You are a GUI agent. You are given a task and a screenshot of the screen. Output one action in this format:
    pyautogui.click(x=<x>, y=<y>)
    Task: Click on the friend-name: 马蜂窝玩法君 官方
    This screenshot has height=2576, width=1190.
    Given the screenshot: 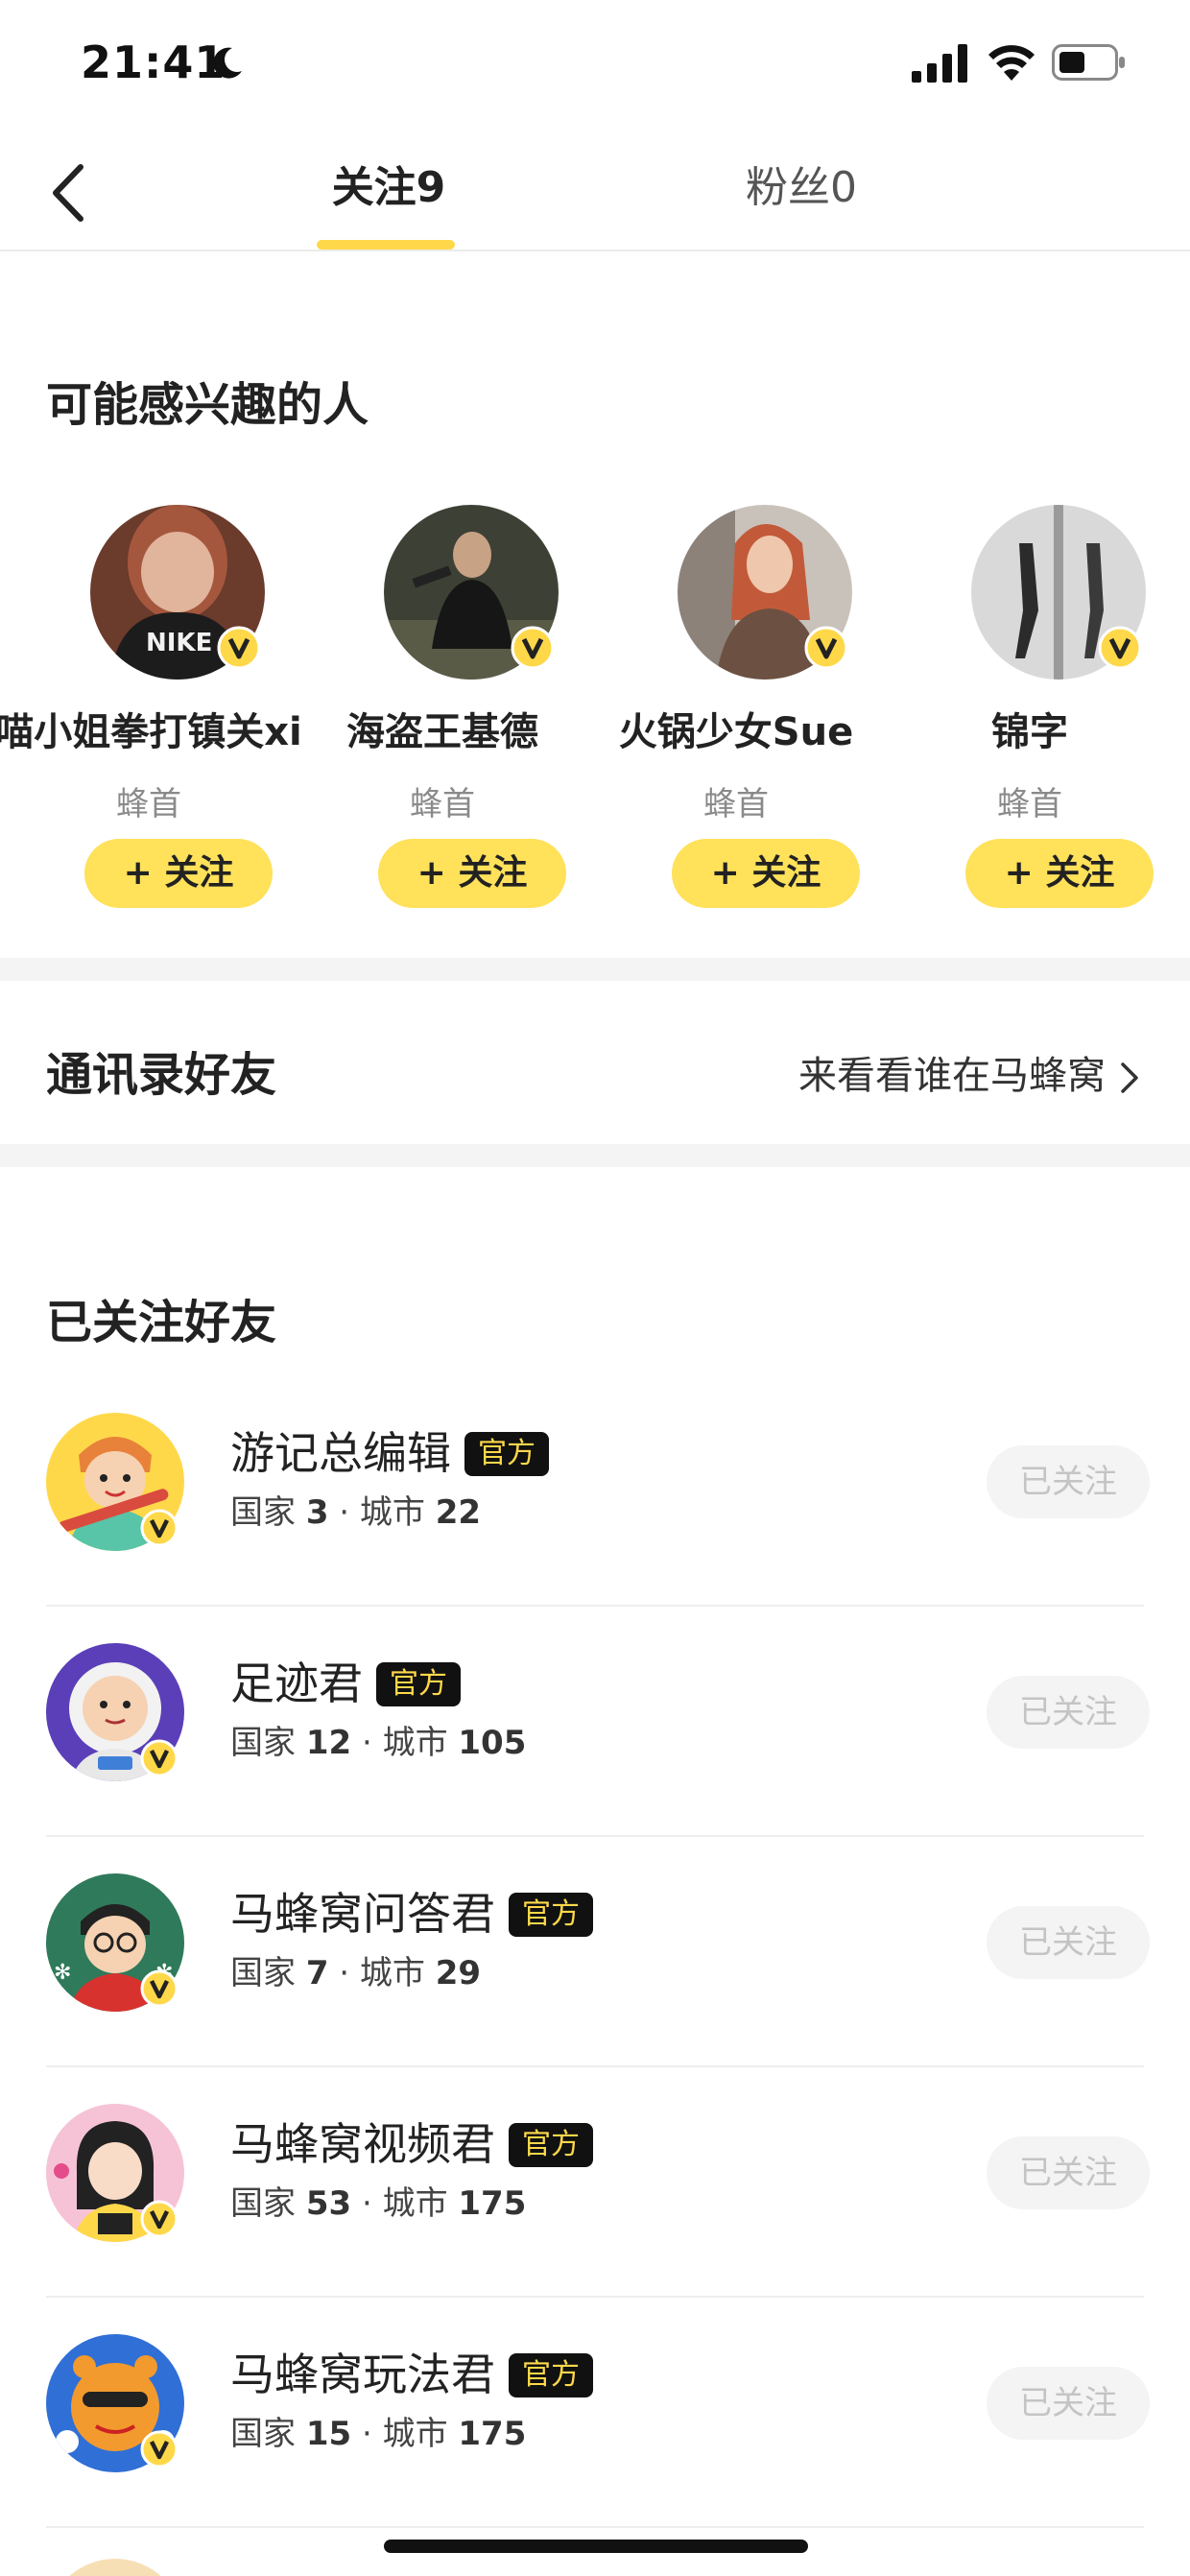 What is the action you would take?
    pyautogui.click(x=411, y=2371)
    